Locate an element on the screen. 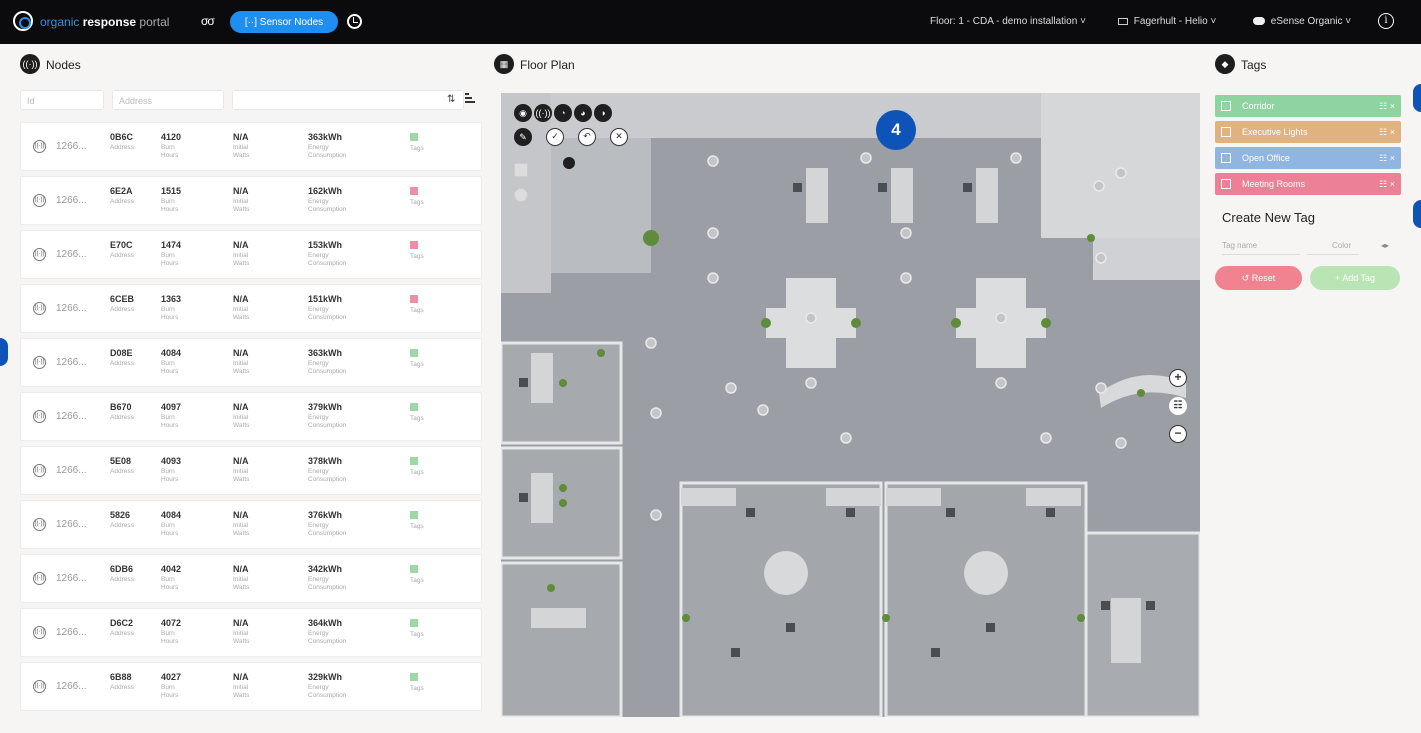 This screenshot has width=1421, height=733. sort-order-icon is located at coordinates (470, 99).